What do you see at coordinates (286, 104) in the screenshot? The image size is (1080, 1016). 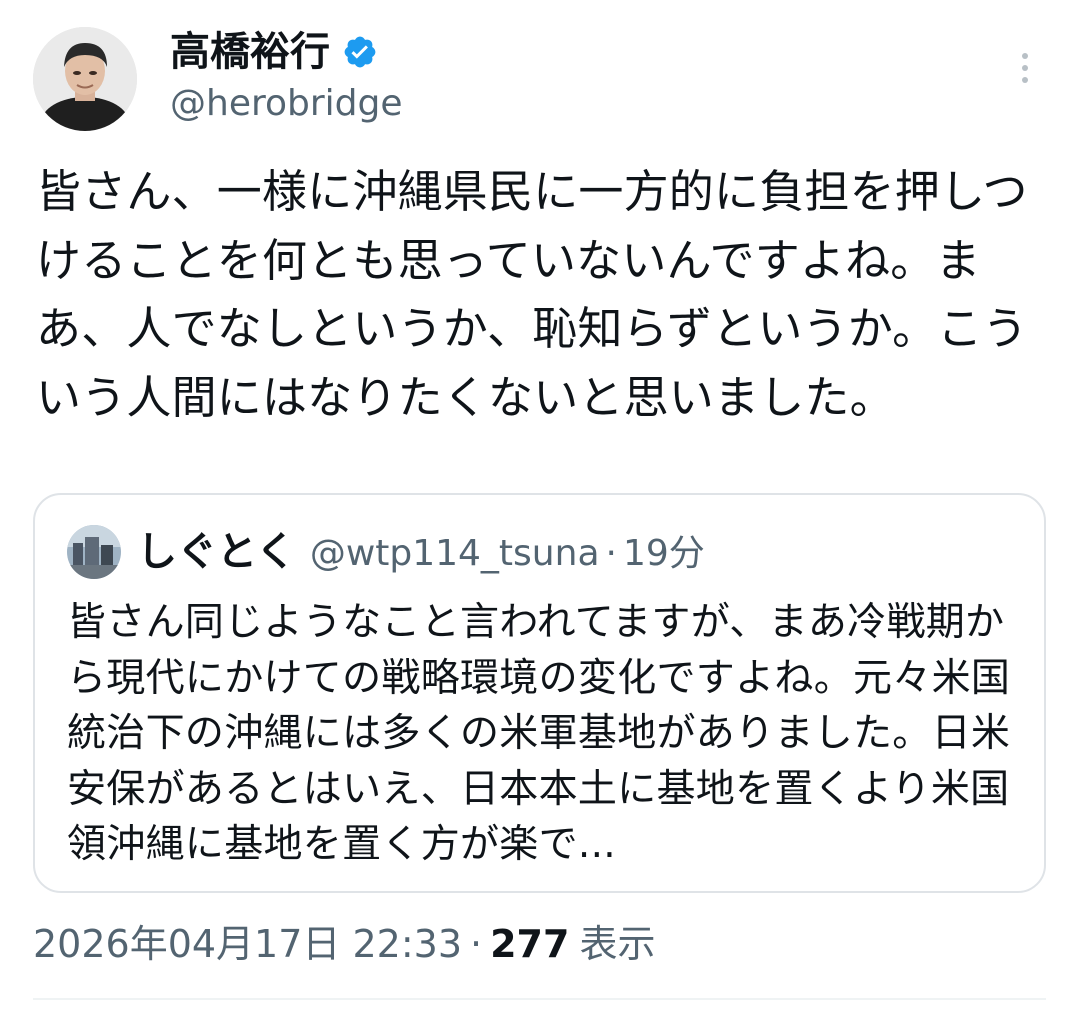 I see `author-handle: @herobridge` at bounding box center [286, 104].